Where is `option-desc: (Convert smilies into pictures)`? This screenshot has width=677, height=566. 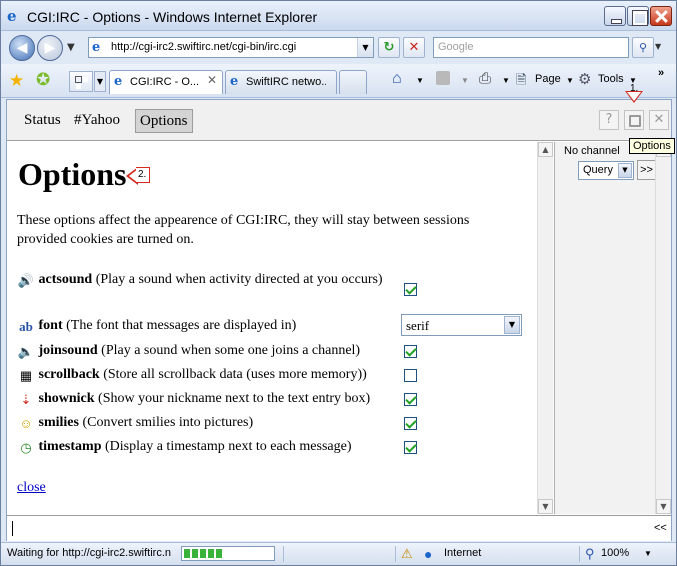
option-desc: (Convert smilies into pictures) is located at coordinates (168, 422).